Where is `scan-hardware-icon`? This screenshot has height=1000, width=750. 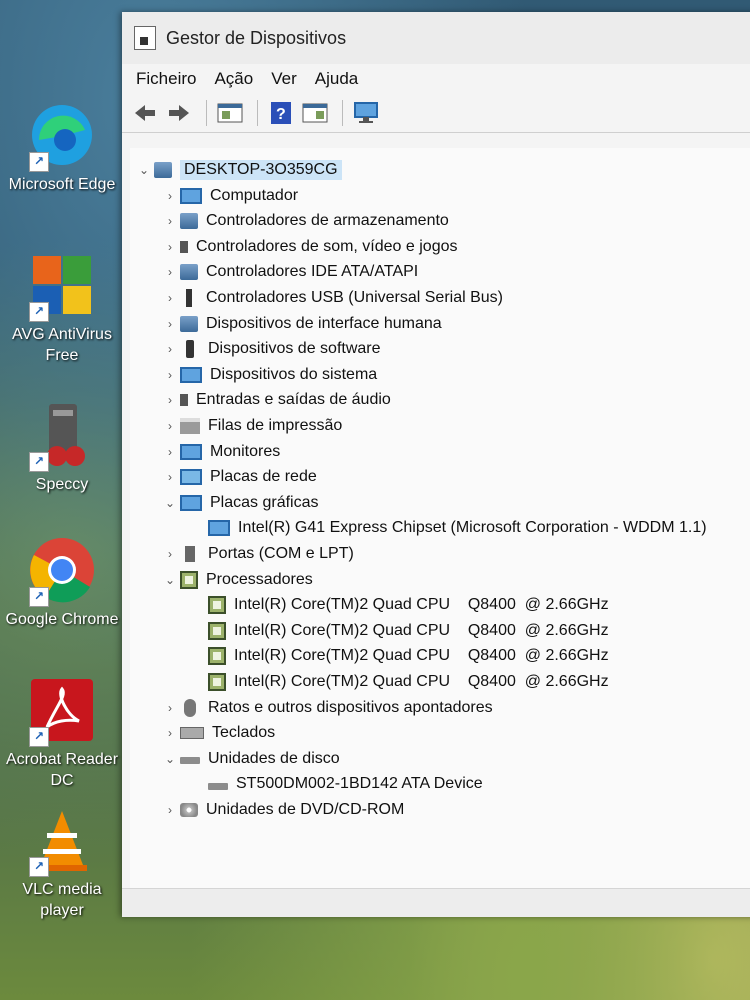 scan-hardware-icon is located at coordinates (366, 112).